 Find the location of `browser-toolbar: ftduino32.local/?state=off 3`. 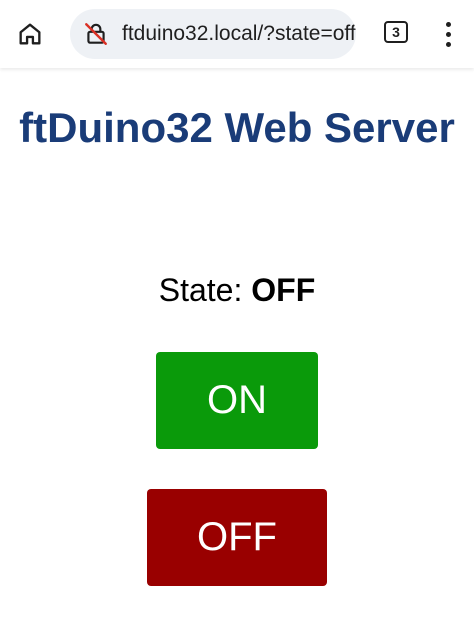

browser-toolbar: ftduino32.local/?state=off 3 is located at coordinates (237, 34).